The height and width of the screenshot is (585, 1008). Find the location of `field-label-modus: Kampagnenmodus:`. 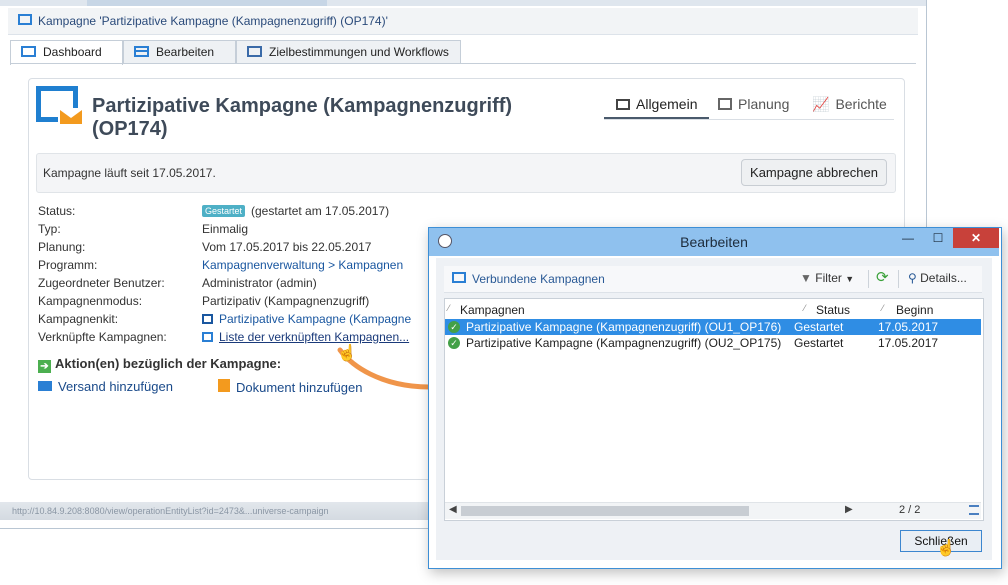

field-label-modus: Kampagnenmodus: is located at coordinates (90, 301).